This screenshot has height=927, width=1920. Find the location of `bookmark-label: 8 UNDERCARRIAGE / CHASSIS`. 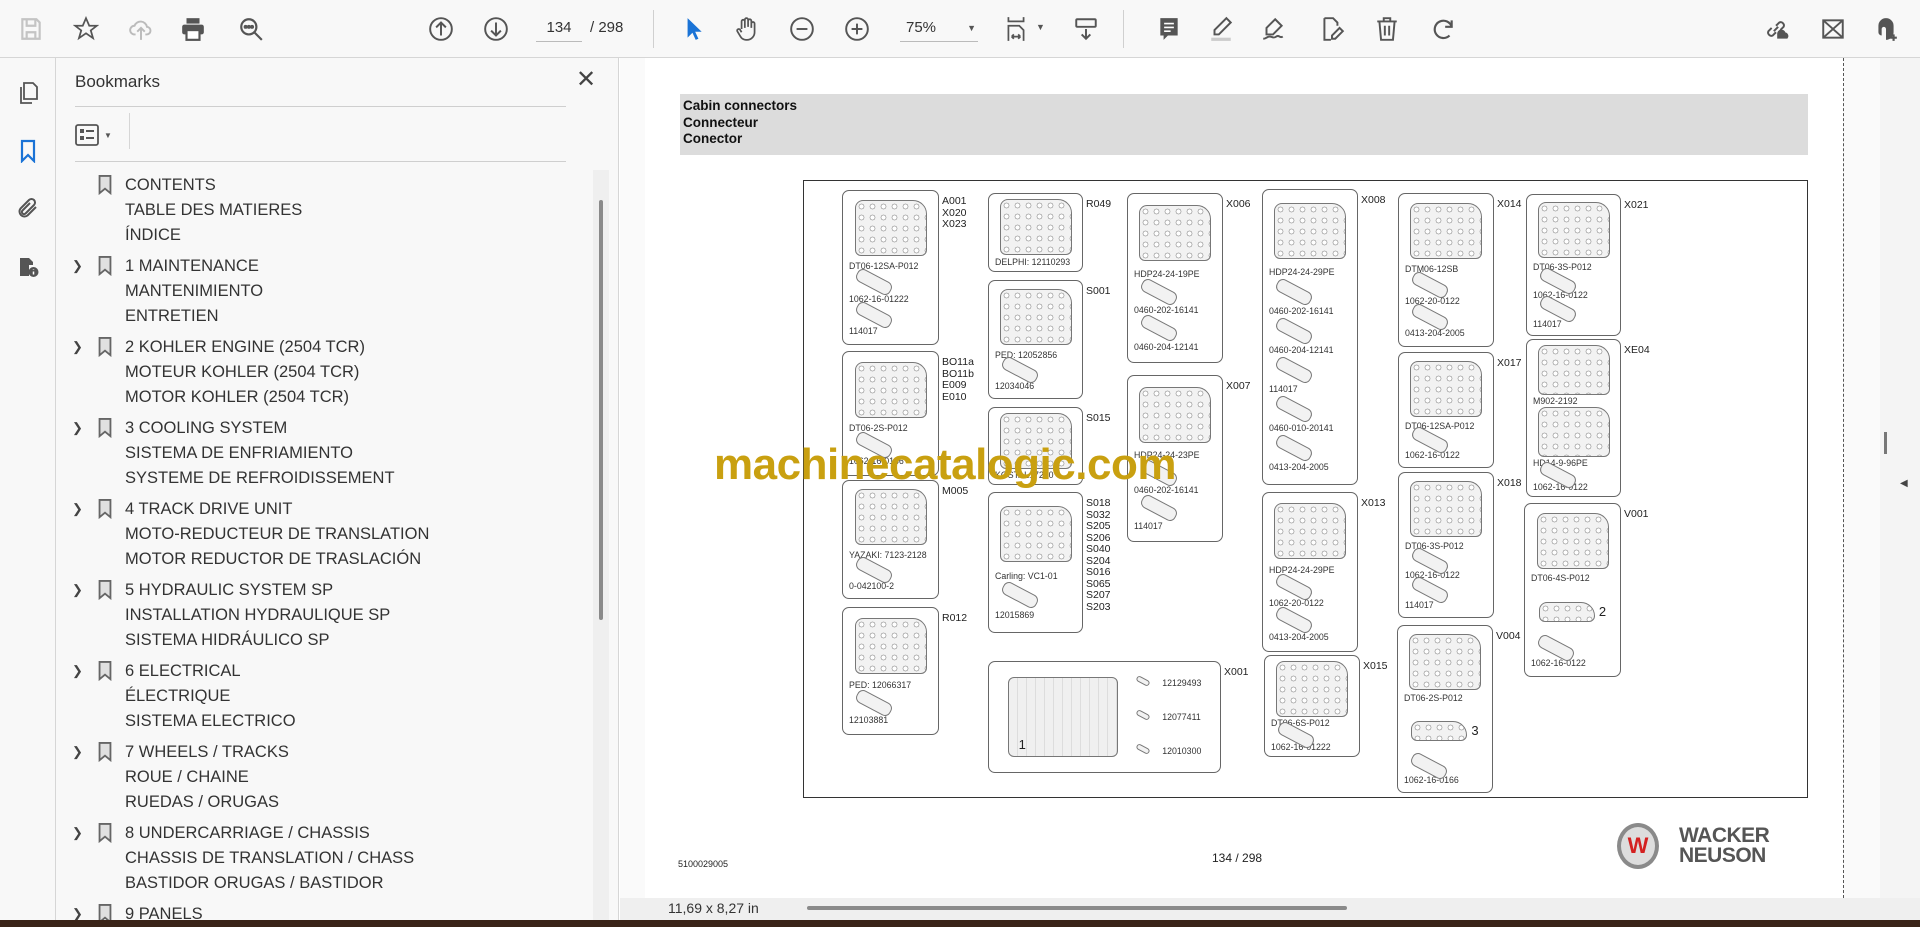

bookmark-label: 8 UNDERCARRIAGE / CHASSIS is located at coordinates (247, 833).